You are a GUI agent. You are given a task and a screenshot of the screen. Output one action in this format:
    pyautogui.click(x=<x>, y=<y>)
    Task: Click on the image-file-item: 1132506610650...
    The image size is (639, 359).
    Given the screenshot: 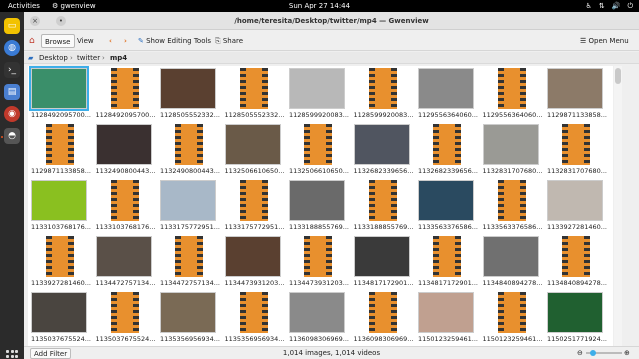 What is the action you would take?
    pyautogui.click(x=255, y=150)
    